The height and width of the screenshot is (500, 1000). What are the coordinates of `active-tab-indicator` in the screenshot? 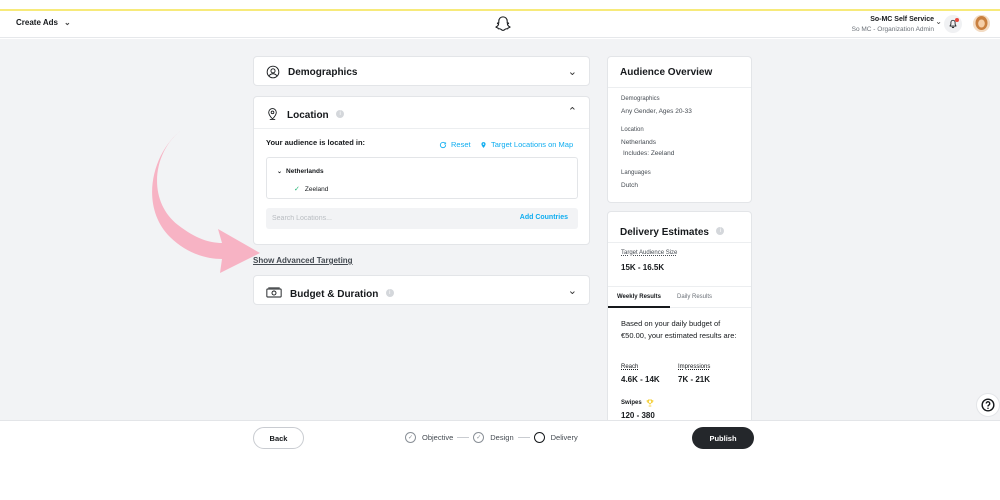 It's located at (639, 307).